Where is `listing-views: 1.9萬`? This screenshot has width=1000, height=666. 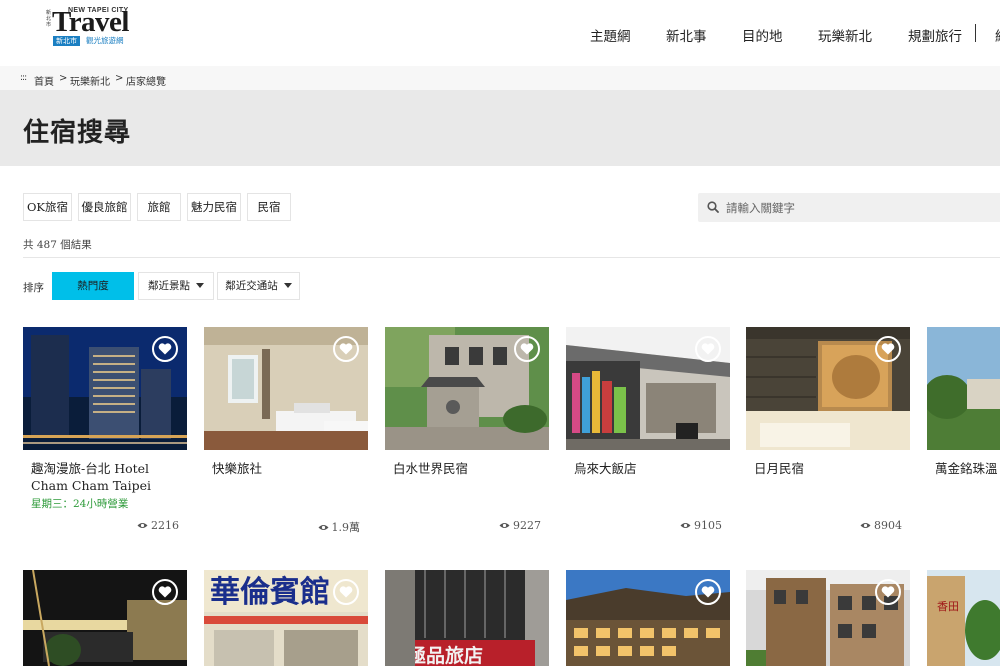 listing-views: 1.9萬 is located at coordinates (339, 527).